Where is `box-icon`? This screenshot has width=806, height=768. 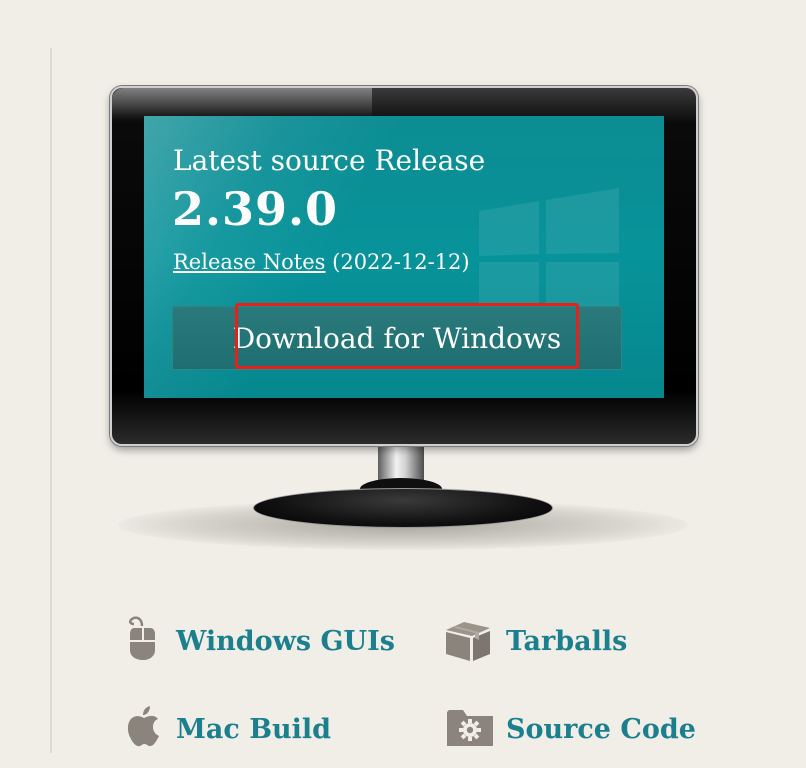
box-icon is located at coordinates (468, 641).